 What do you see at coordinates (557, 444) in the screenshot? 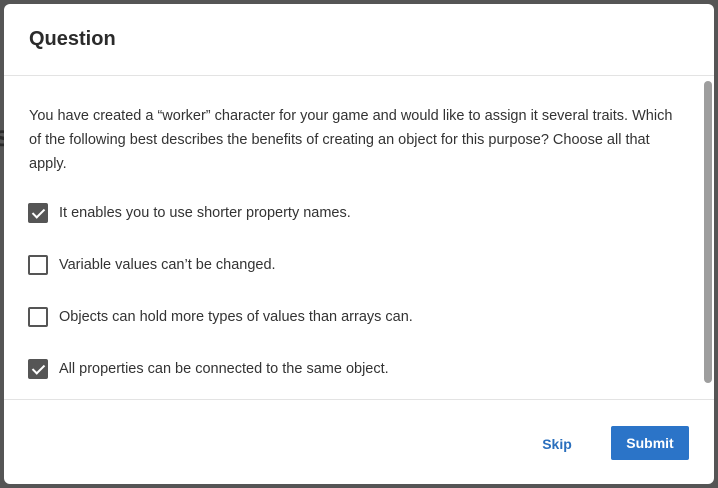
I see `skip-button: Skip` at bounding box center [557, 444].